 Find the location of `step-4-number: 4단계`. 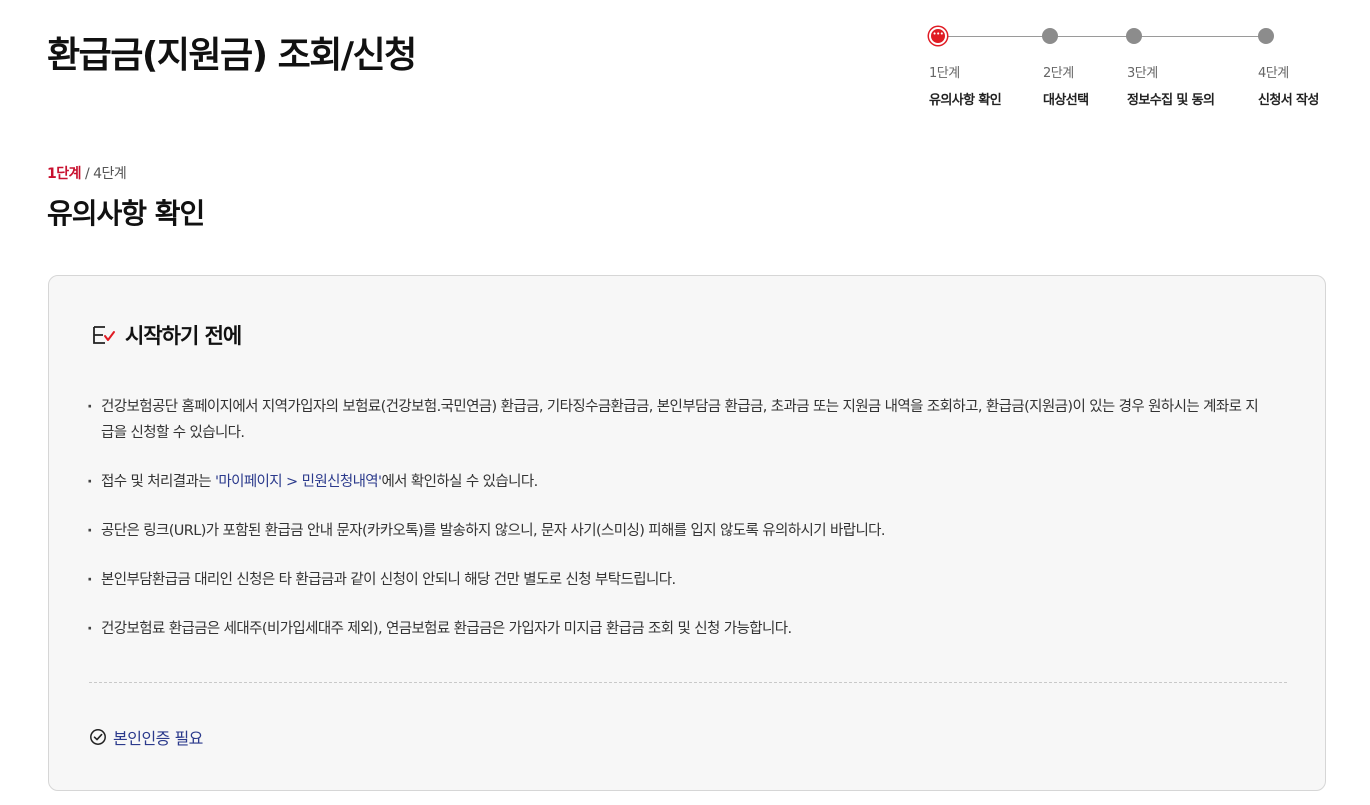

step-4-number: 4단계 is located at coordinates (1273, 73).